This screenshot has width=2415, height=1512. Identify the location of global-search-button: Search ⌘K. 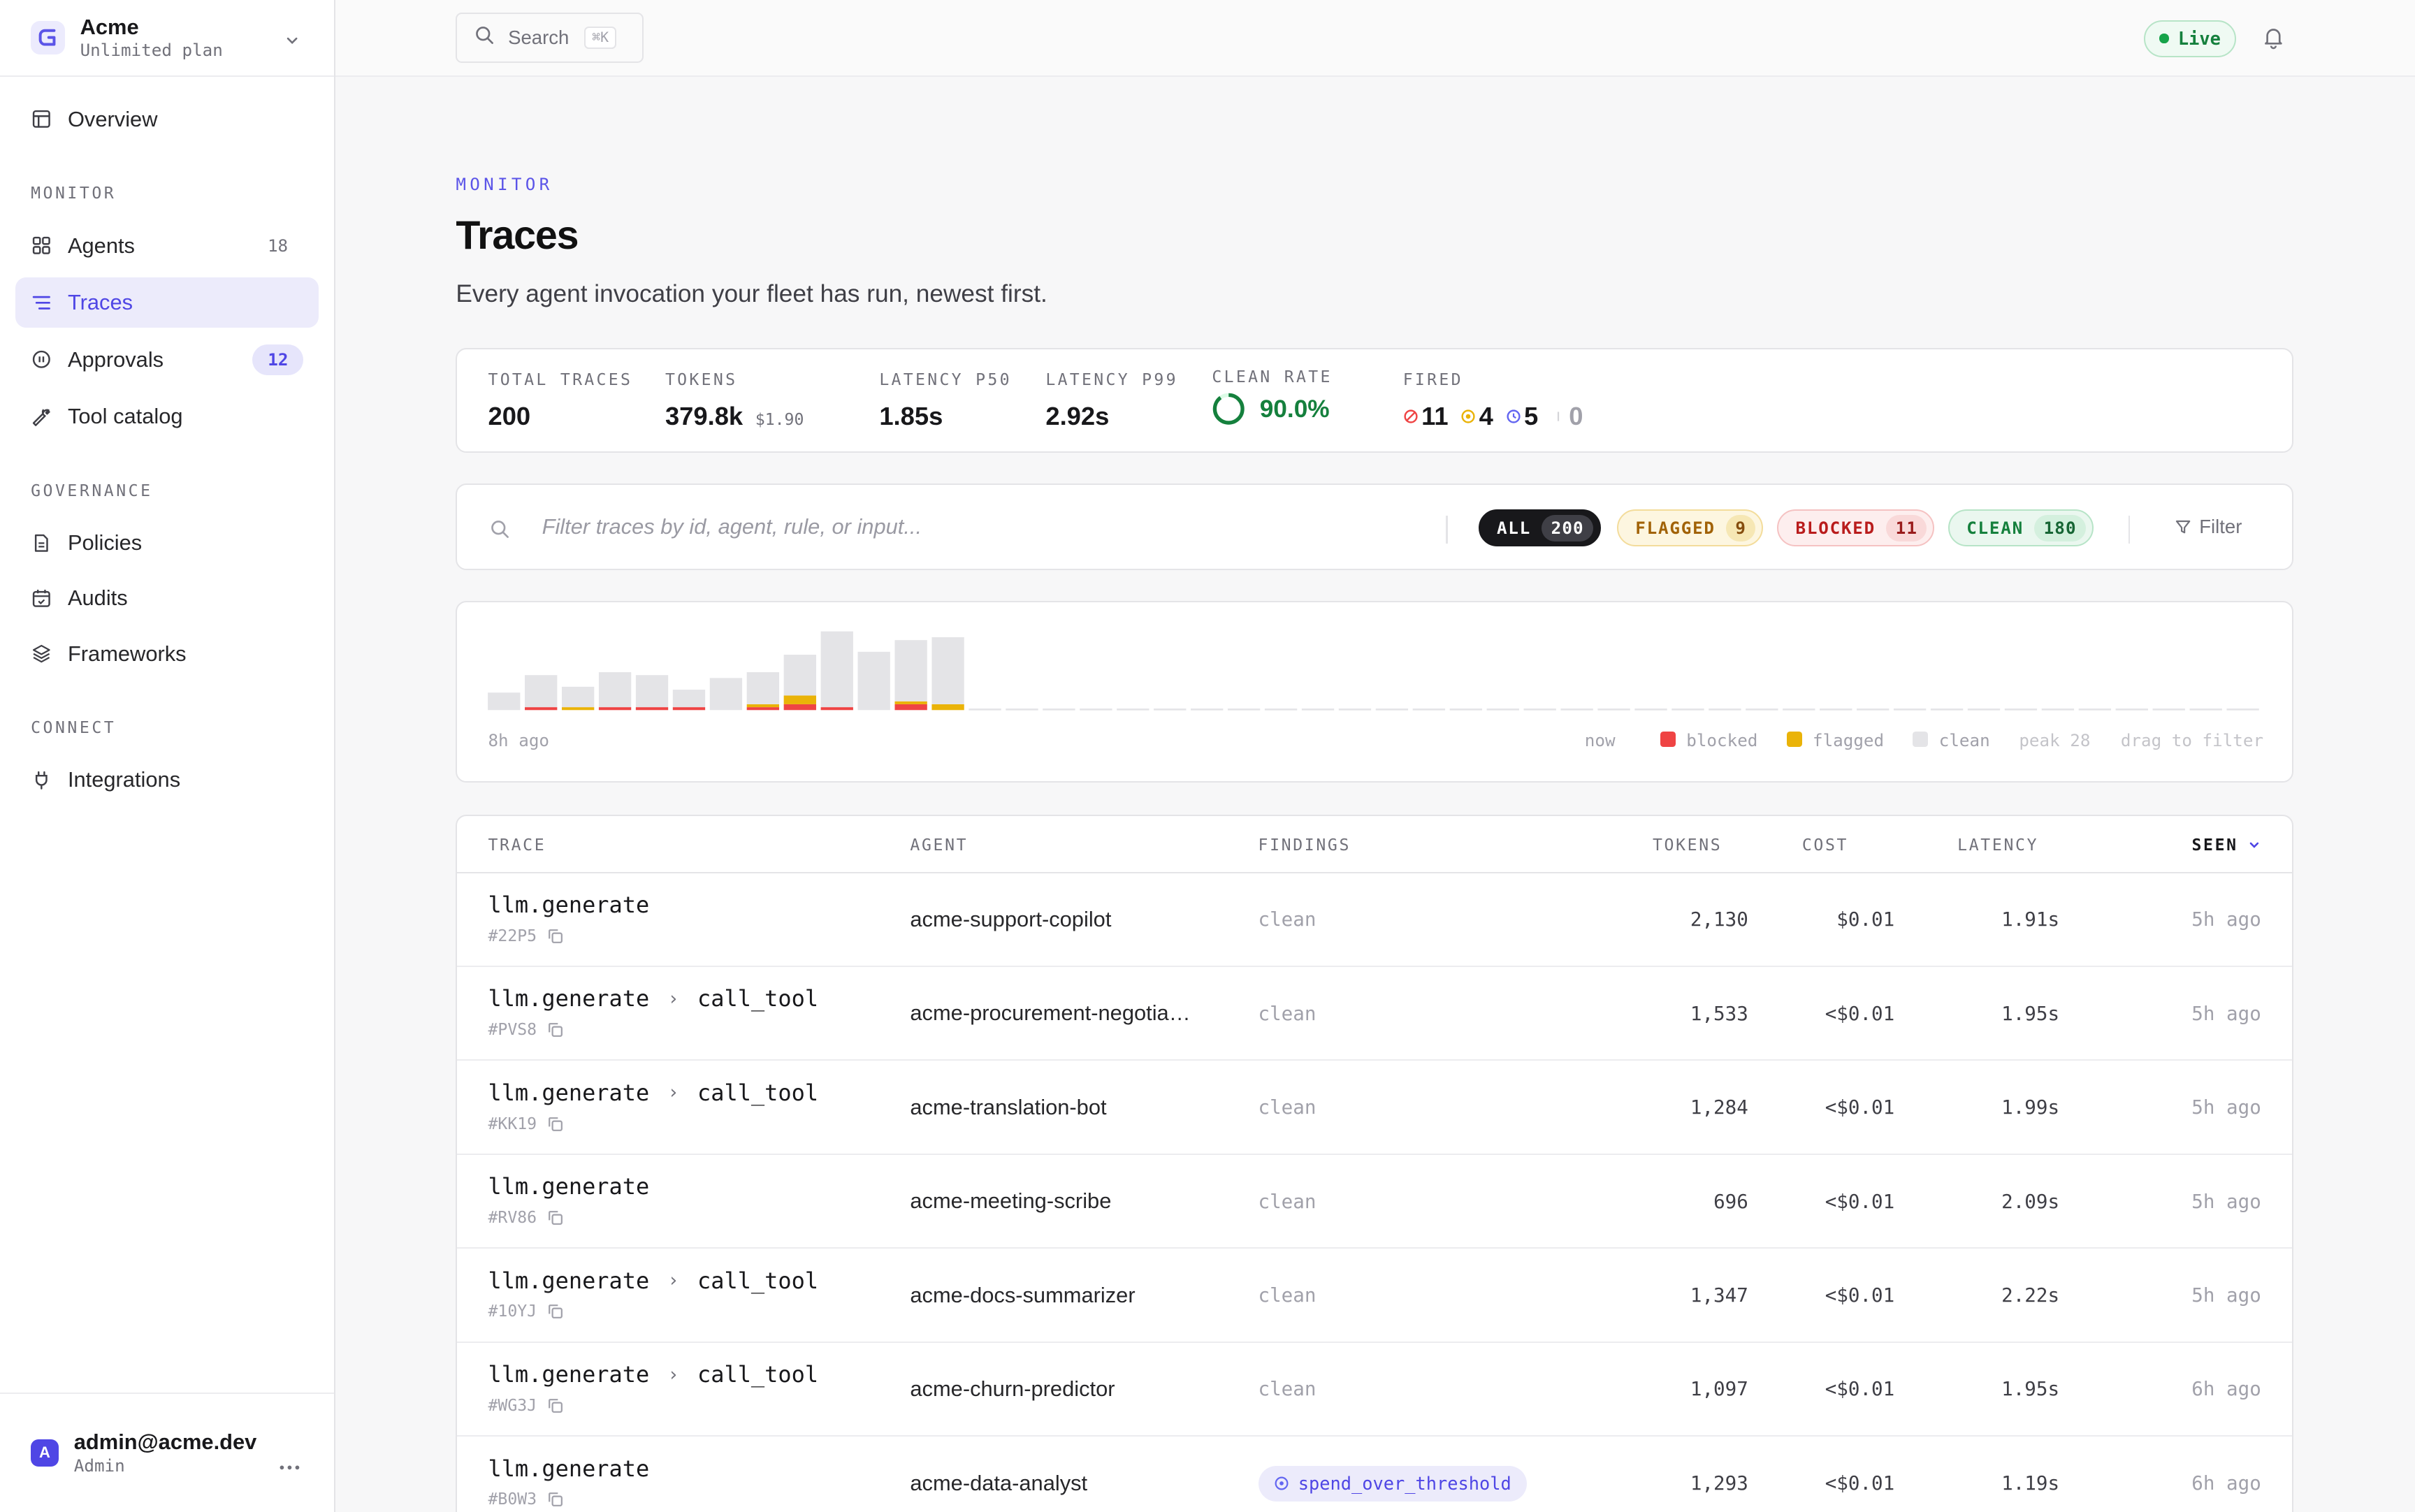
(550, 38).